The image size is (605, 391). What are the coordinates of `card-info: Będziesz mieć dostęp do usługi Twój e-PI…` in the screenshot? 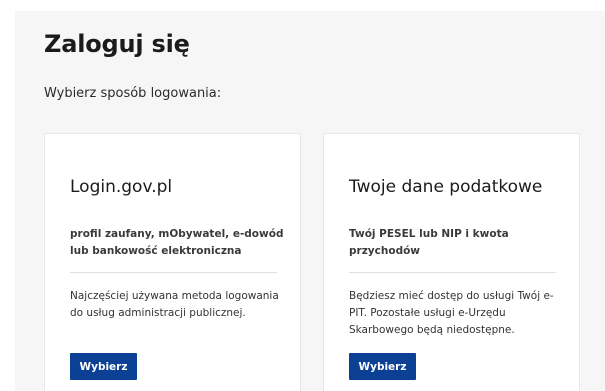 It's located at (451, 313).